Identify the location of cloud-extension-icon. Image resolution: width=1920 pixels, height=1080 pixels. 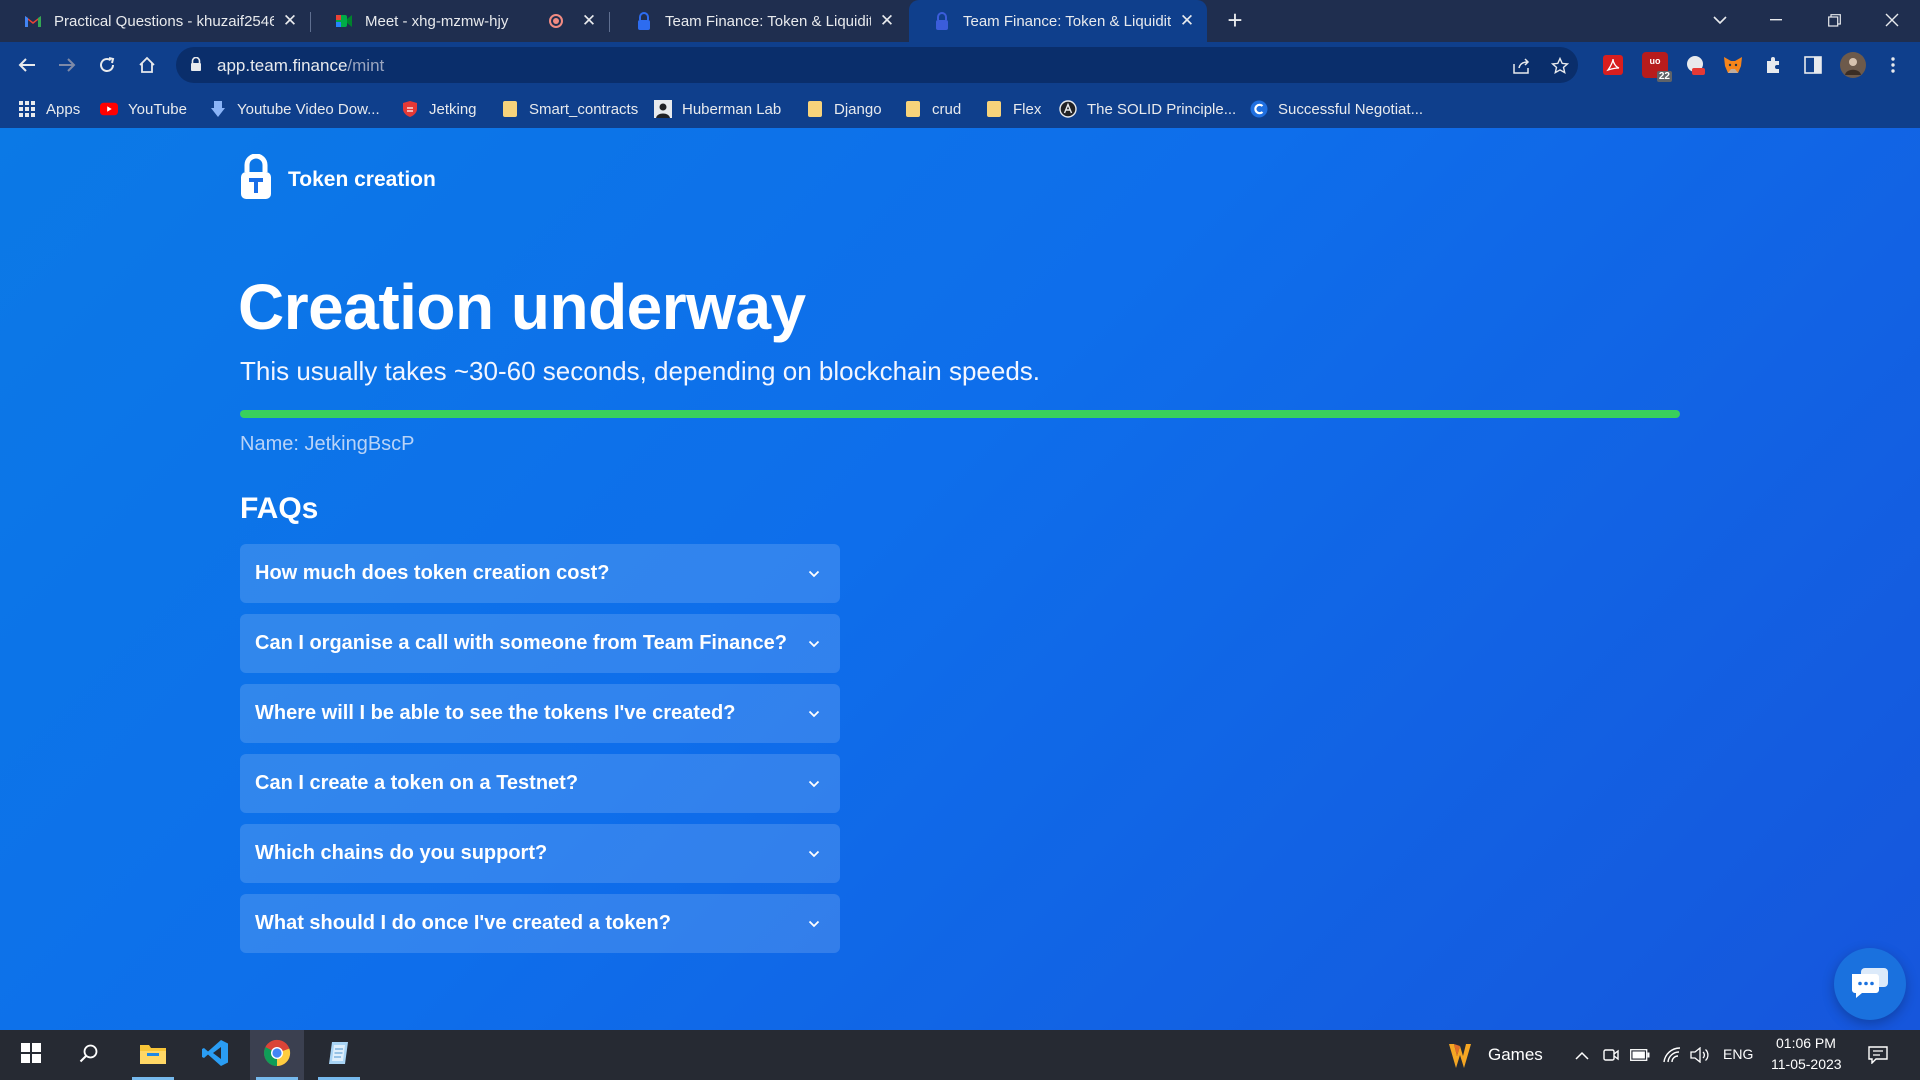
(1695, 65).